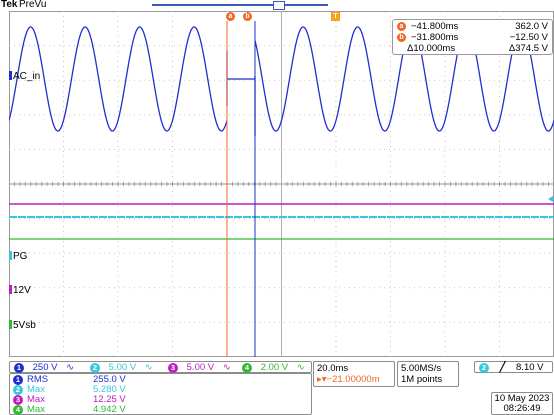 This screenshot has height=415, width=554. Describe the element at coordinates (69, 390) in the screenshot. I see `measurement-row: 2 Max 5.280 V` at that location.